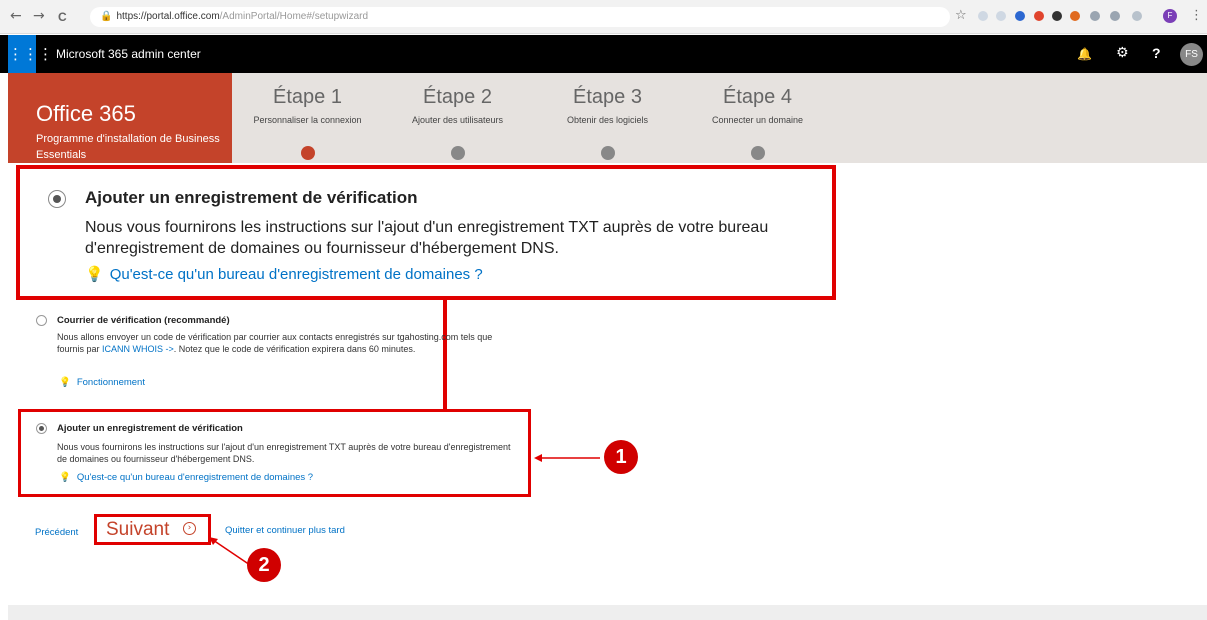 This screenshot has width=1207, height=620. Describe the element at coordinates (307, 97) in the screenshot. I see `step-title: Étape 1` at that location.